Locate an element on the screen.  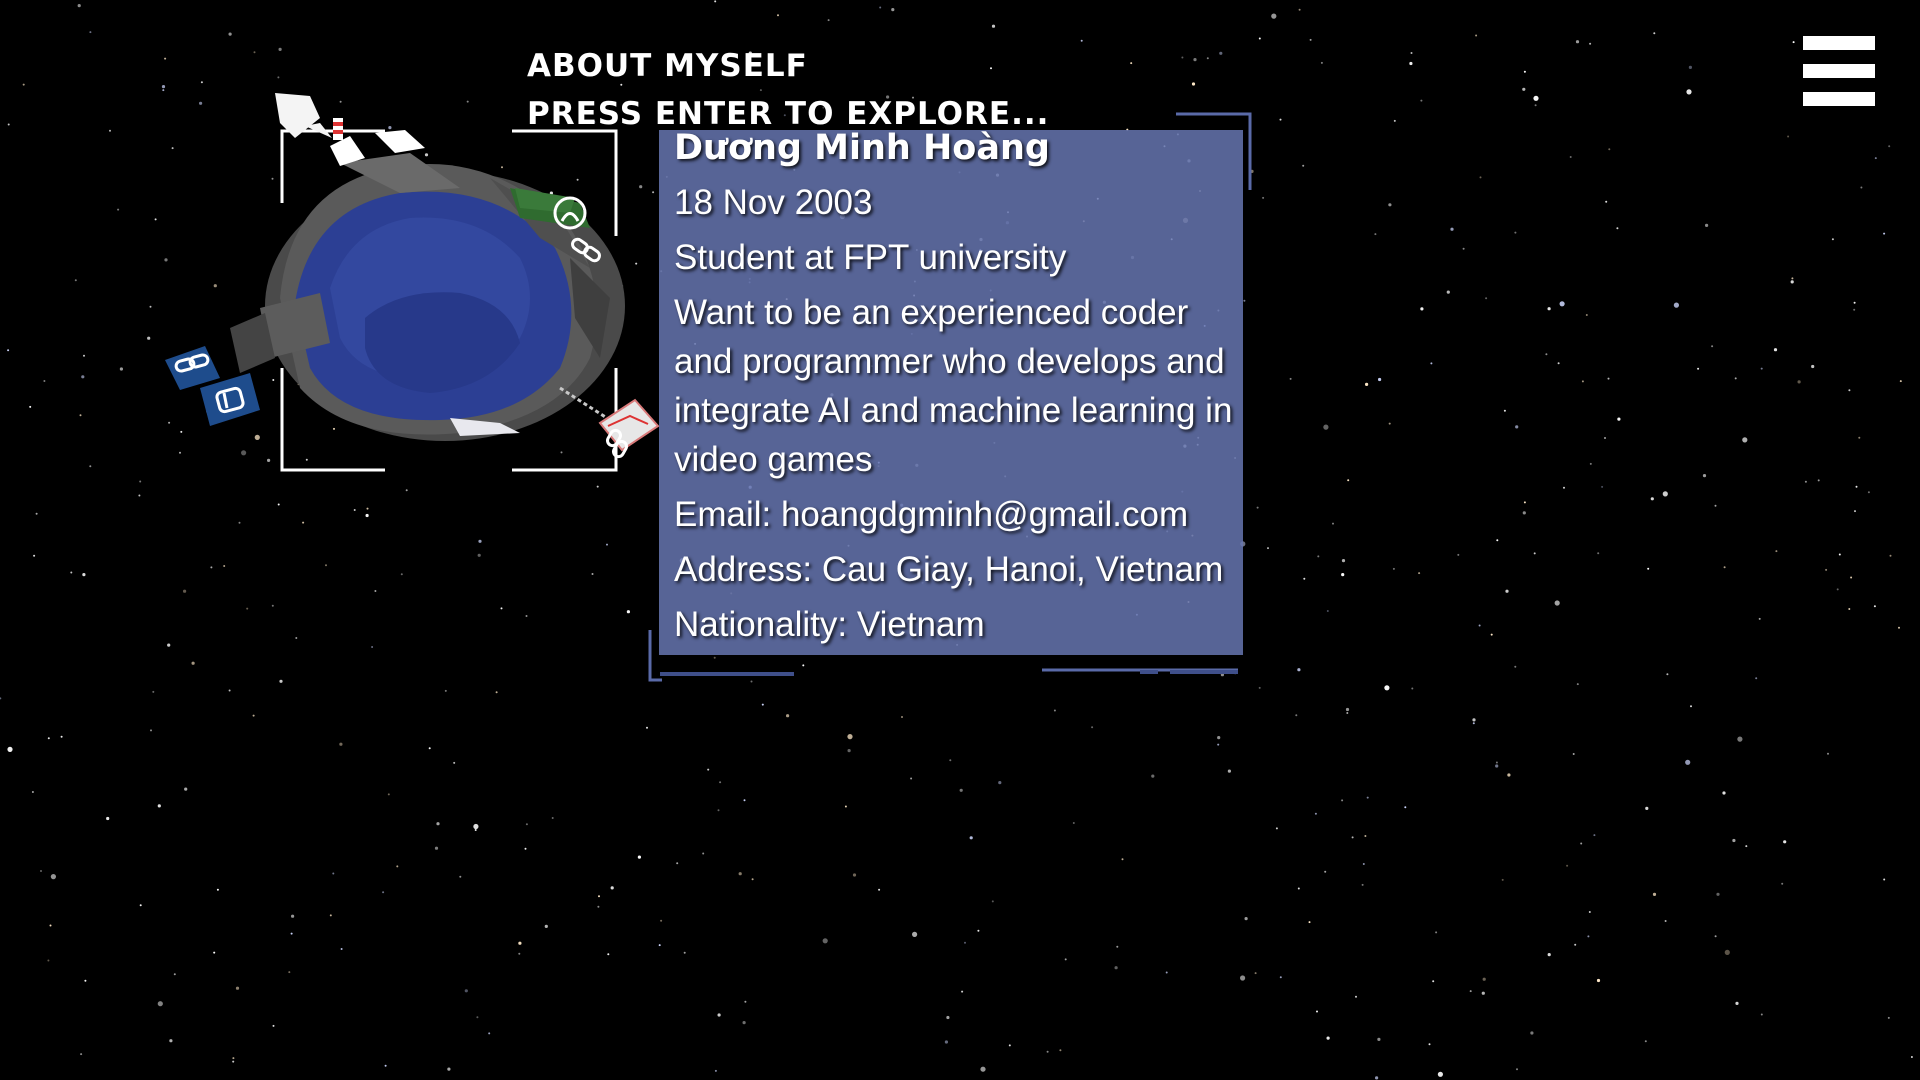
lighthouse-tower is located at coordinates (338, 129).